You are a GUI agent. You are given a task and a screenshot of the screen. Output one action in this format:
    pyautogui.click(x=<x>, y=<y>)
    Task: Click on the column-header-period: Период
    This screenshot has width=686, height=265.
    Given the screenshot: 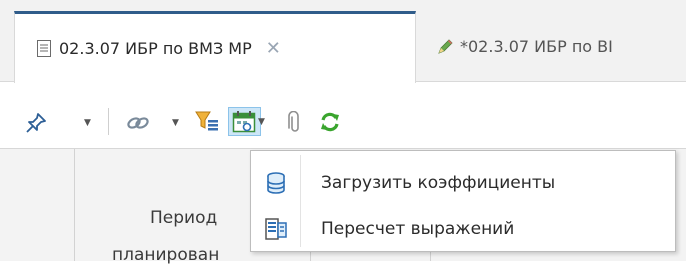 What is the action you would take?
    pyautogui.click(x=184, y=218)
    